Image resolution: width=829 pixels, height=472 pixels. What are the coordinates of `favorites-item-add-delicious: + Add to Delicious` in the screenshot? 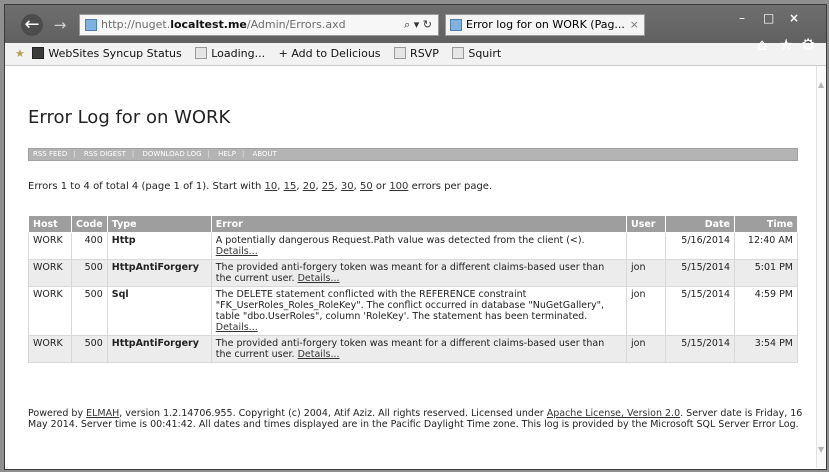 It's located at (330, 54).